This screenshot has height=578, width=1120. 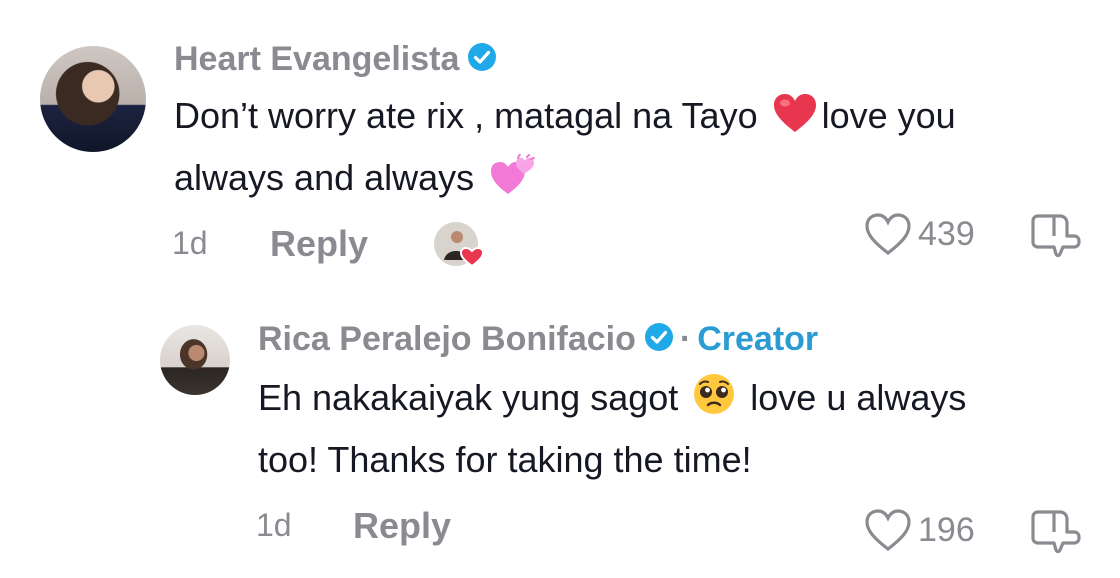 What do you see at coordinates (888, 115) in the screenshot?
I see `comment-text-line1-end: love you` at bounding box center [888, 115].